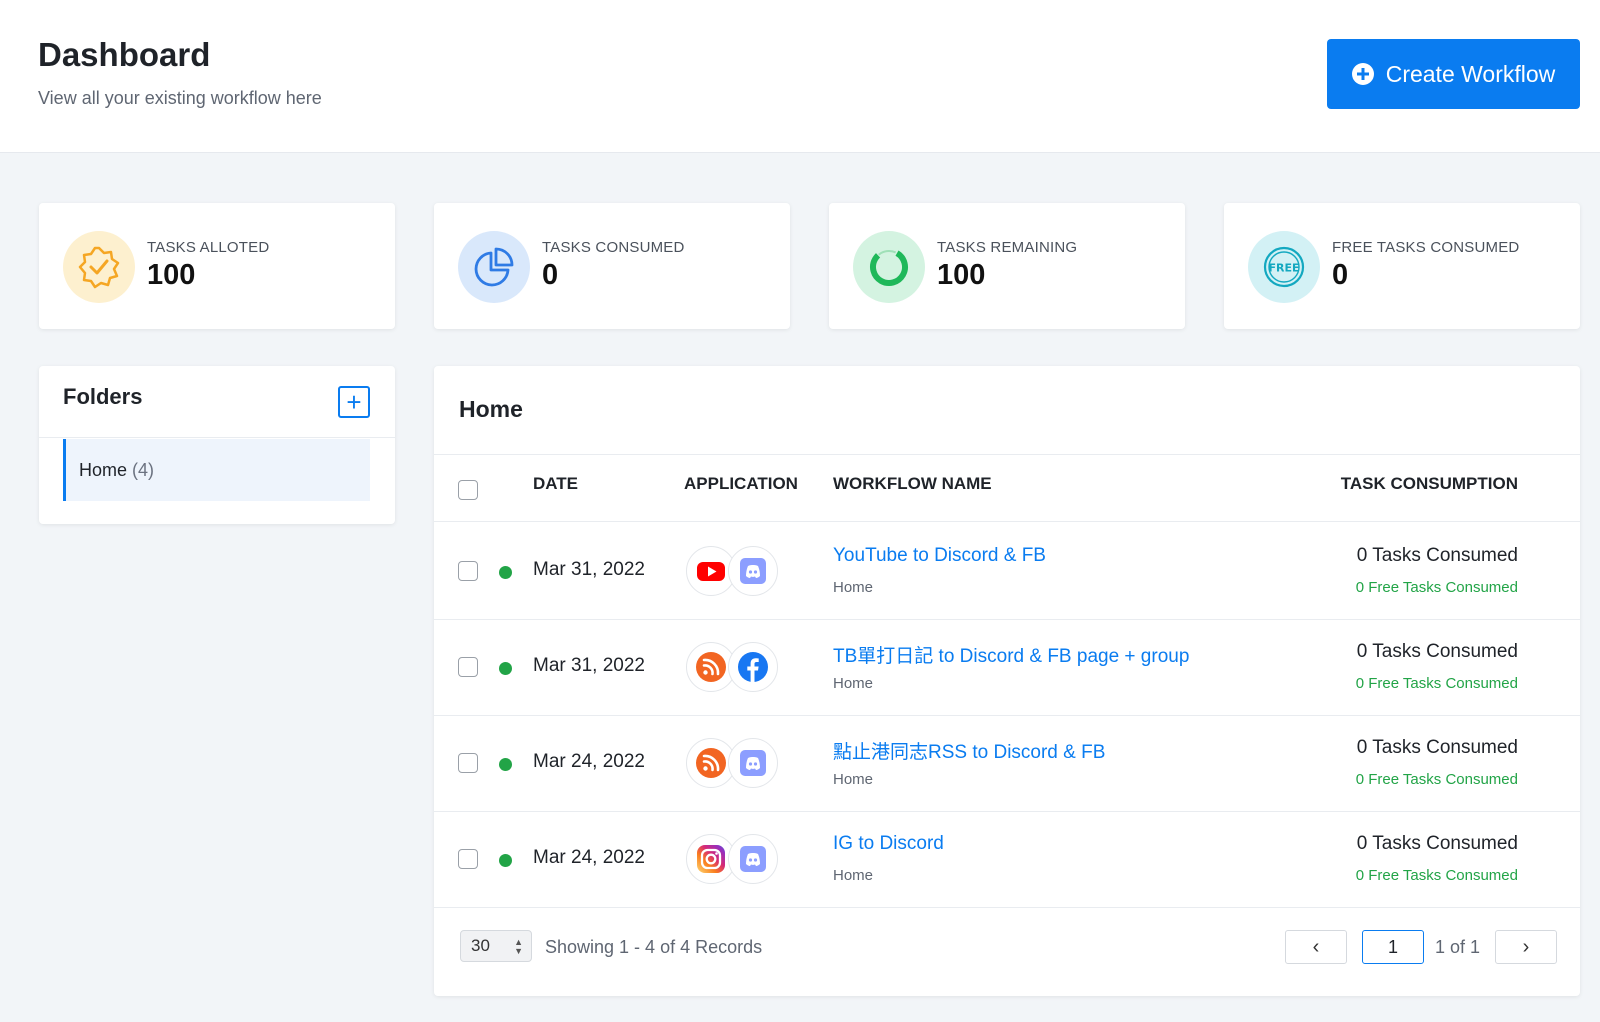  I want to click on records-summary: Showing 1 - 4 of 4 Records, so click(654, 947).